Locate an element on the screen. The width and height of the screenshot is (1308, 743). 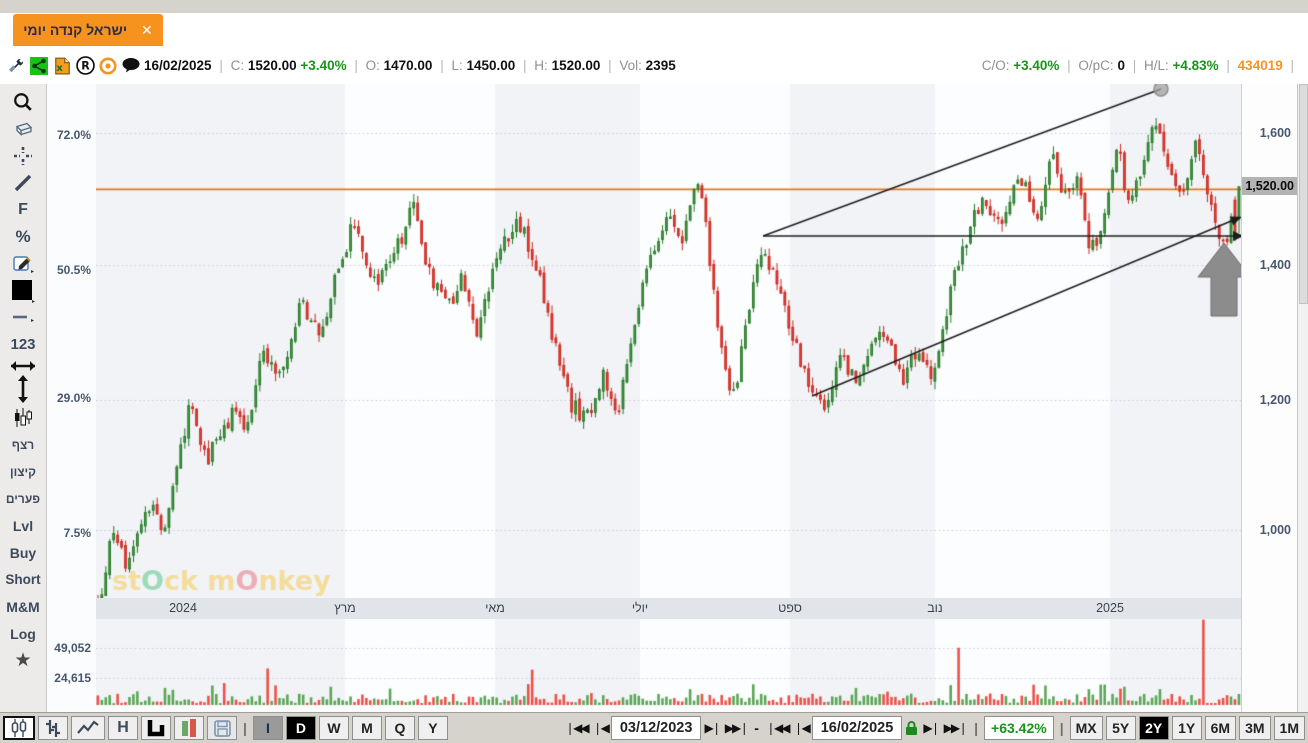
range-button-6M: 6M is located at coordinates (1220, 728).